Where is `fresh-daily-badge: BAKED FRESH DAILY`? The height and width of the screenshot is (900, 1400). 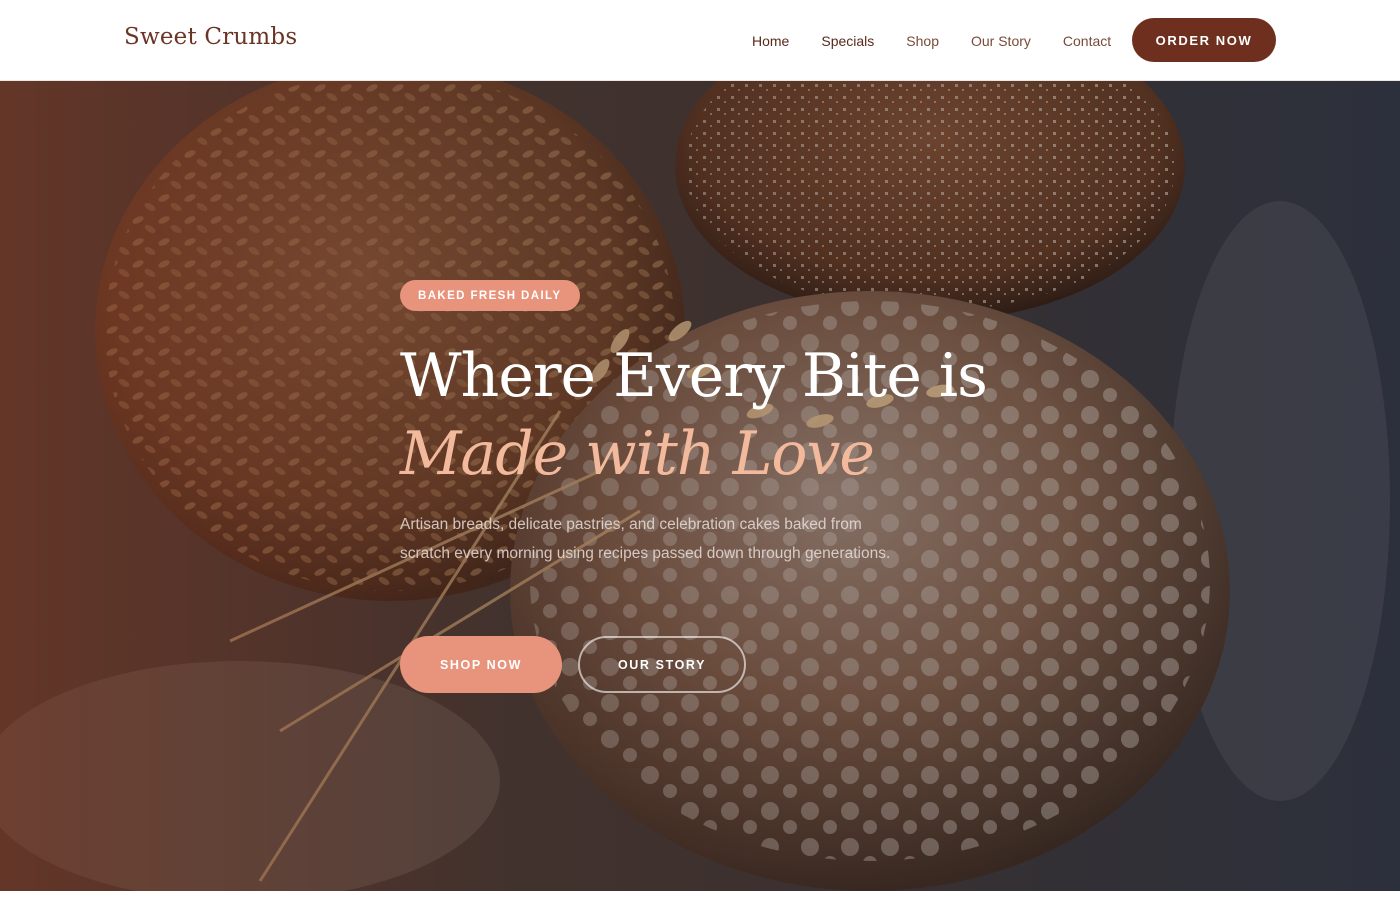
fresh-daily-badge: BAKED FRESH DAILY is located at coordinates (490, 295).